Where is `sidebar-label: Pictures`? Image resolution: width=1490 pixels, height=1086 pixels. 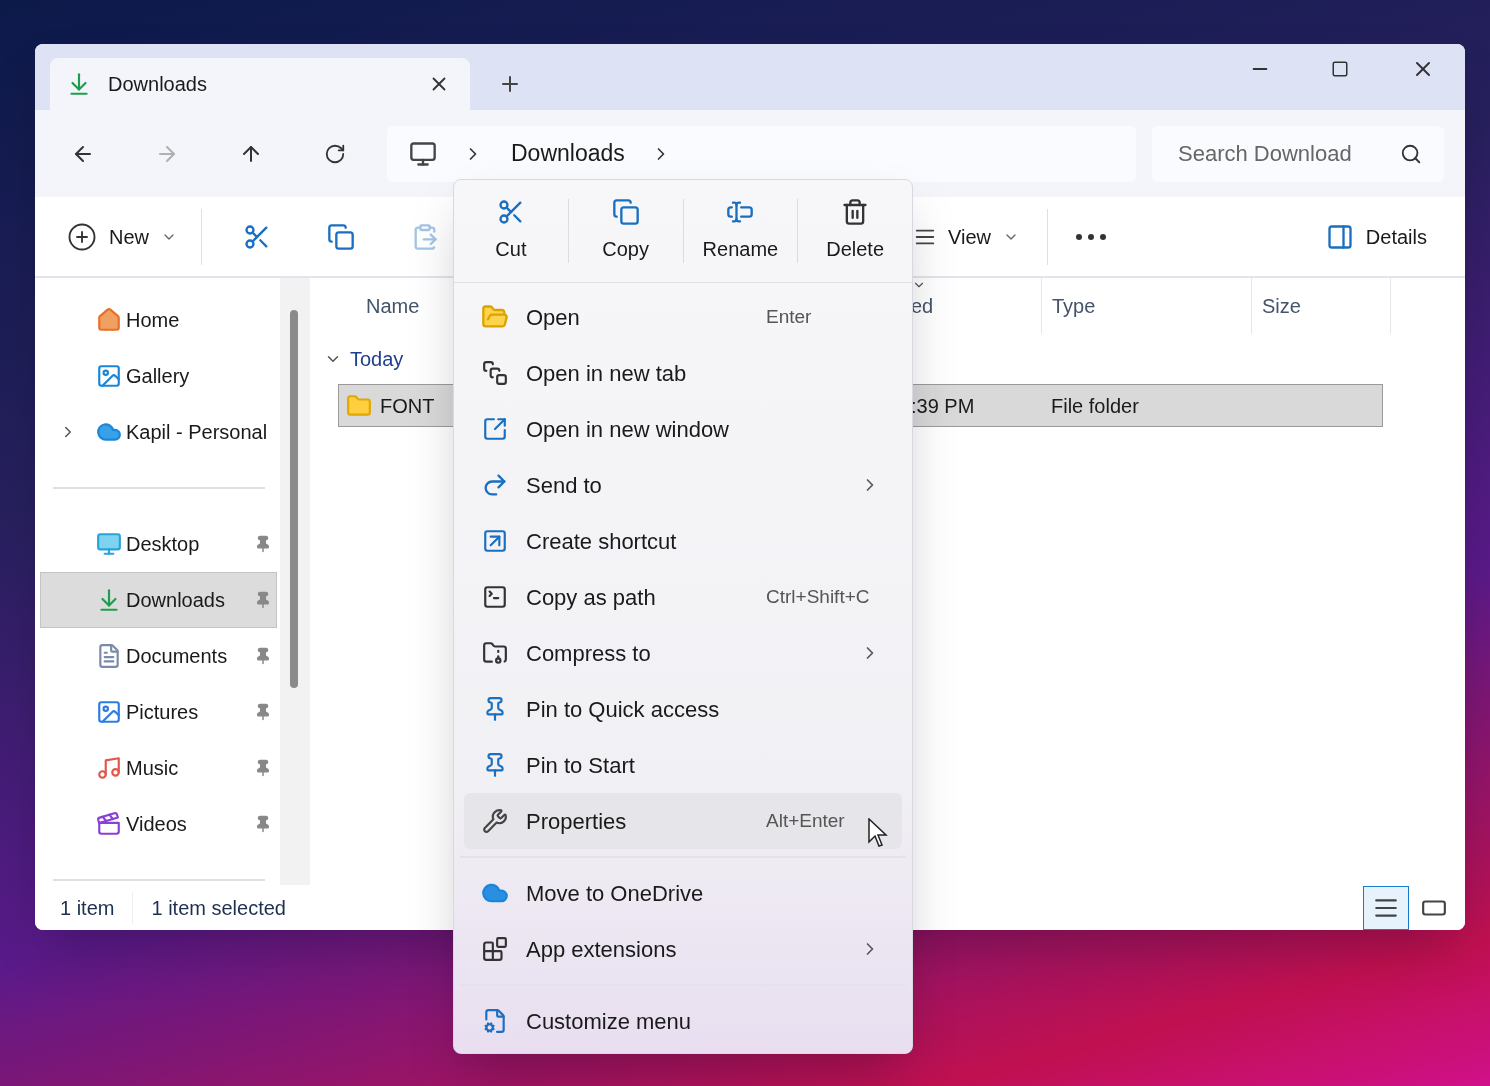
sidebar-label: Pictures is located at coordinates (162, 712).